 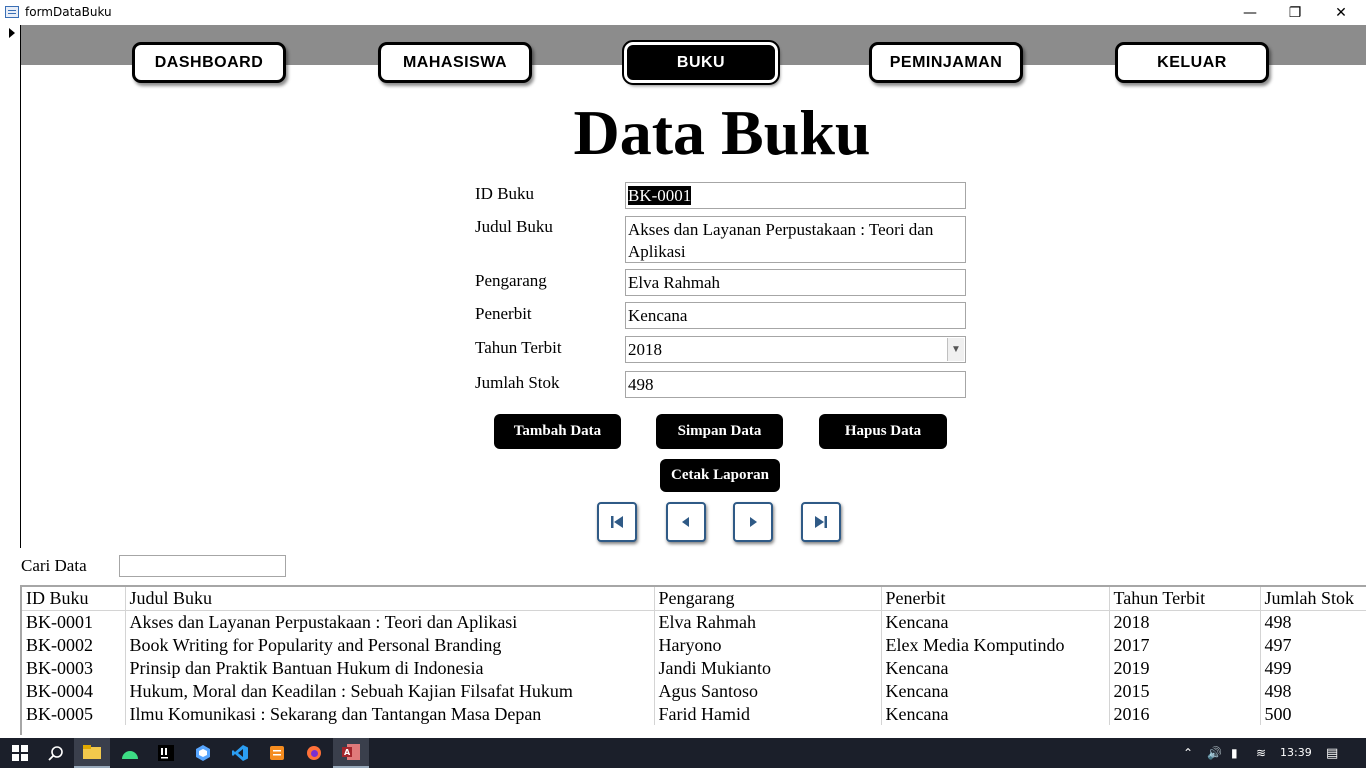 What do you see at coordinates (1188, 753) in the screenshot?
I see `chevron-up-icon: ⌃` at bounding box center [1188, 753].